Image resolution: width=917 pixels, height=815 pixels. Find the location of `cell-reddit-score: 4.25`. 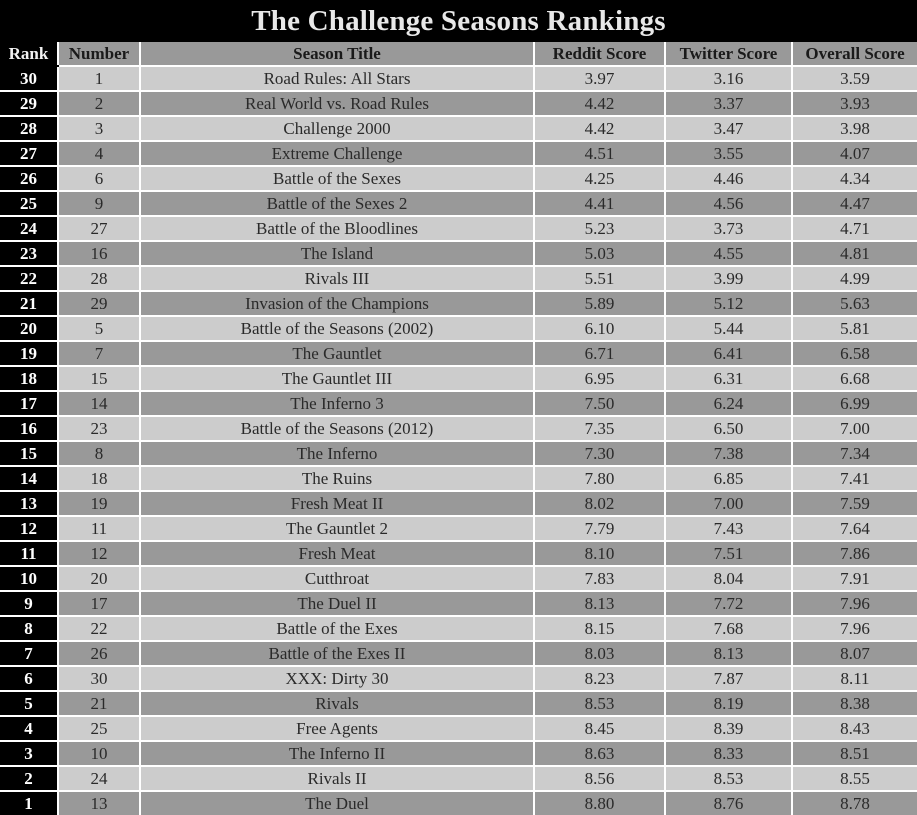

cell-reddit-score: 4.25 is located at coordinates (600, 179).